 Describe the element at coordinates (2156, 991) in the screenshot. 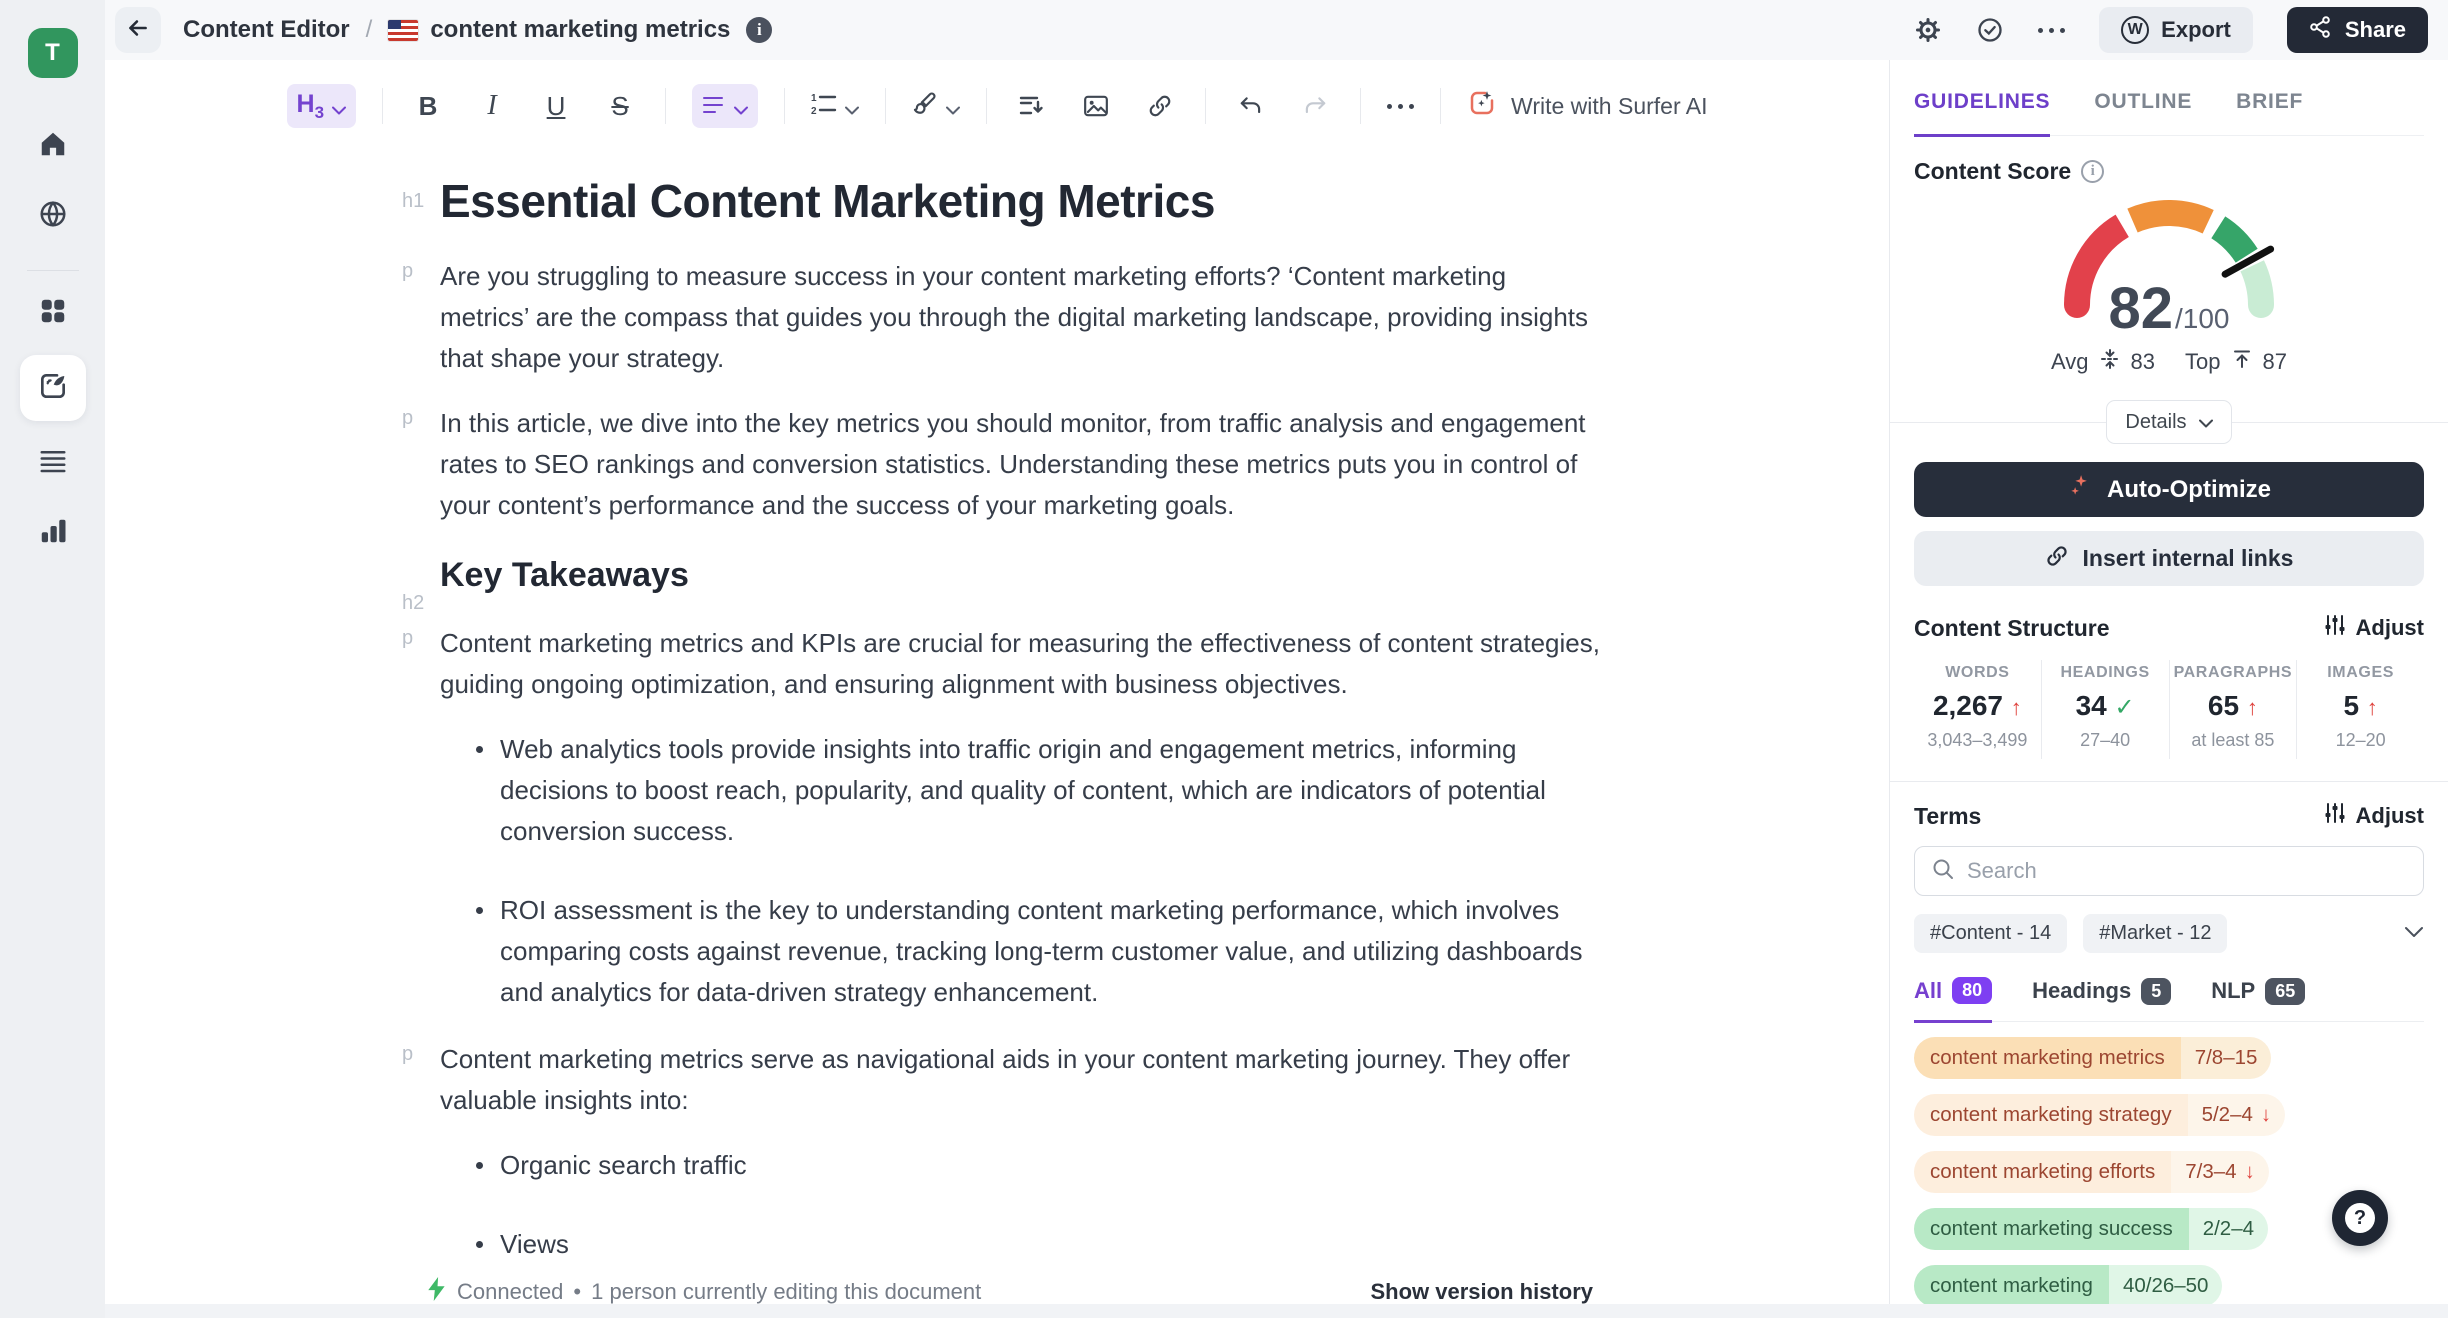

I see `count-badge: 5` at that location.